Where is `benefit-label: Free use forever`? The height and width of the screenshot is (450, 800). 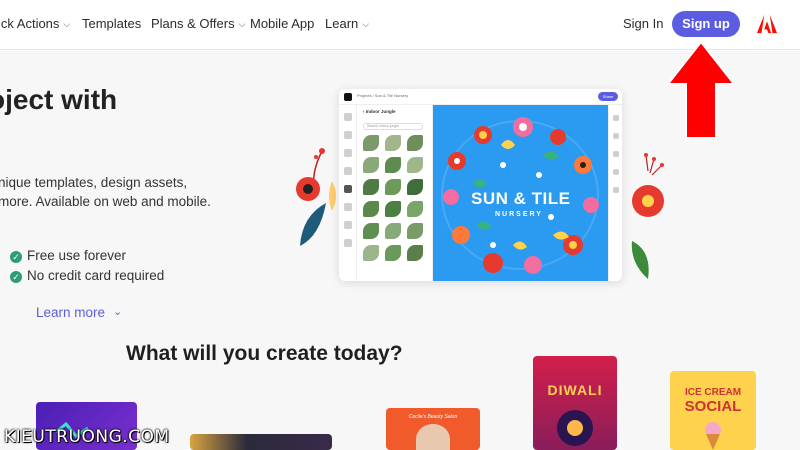
benefit-label: Free use forever is located at coordinates (77, 255).